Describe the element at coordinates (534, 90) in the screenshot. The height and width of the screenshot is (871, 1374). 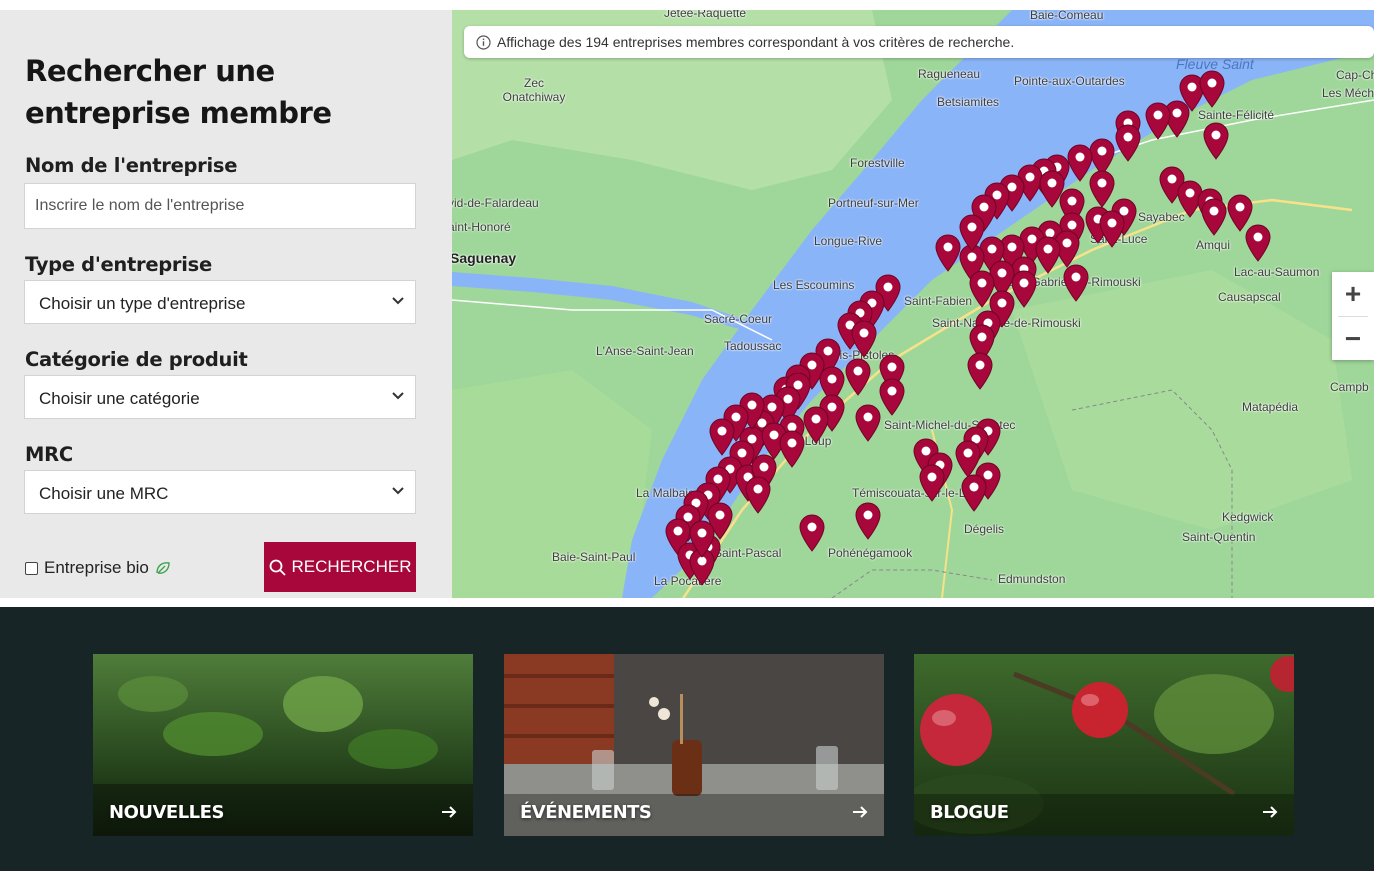
I see `place-label: Zec Onatchiway` at that location.